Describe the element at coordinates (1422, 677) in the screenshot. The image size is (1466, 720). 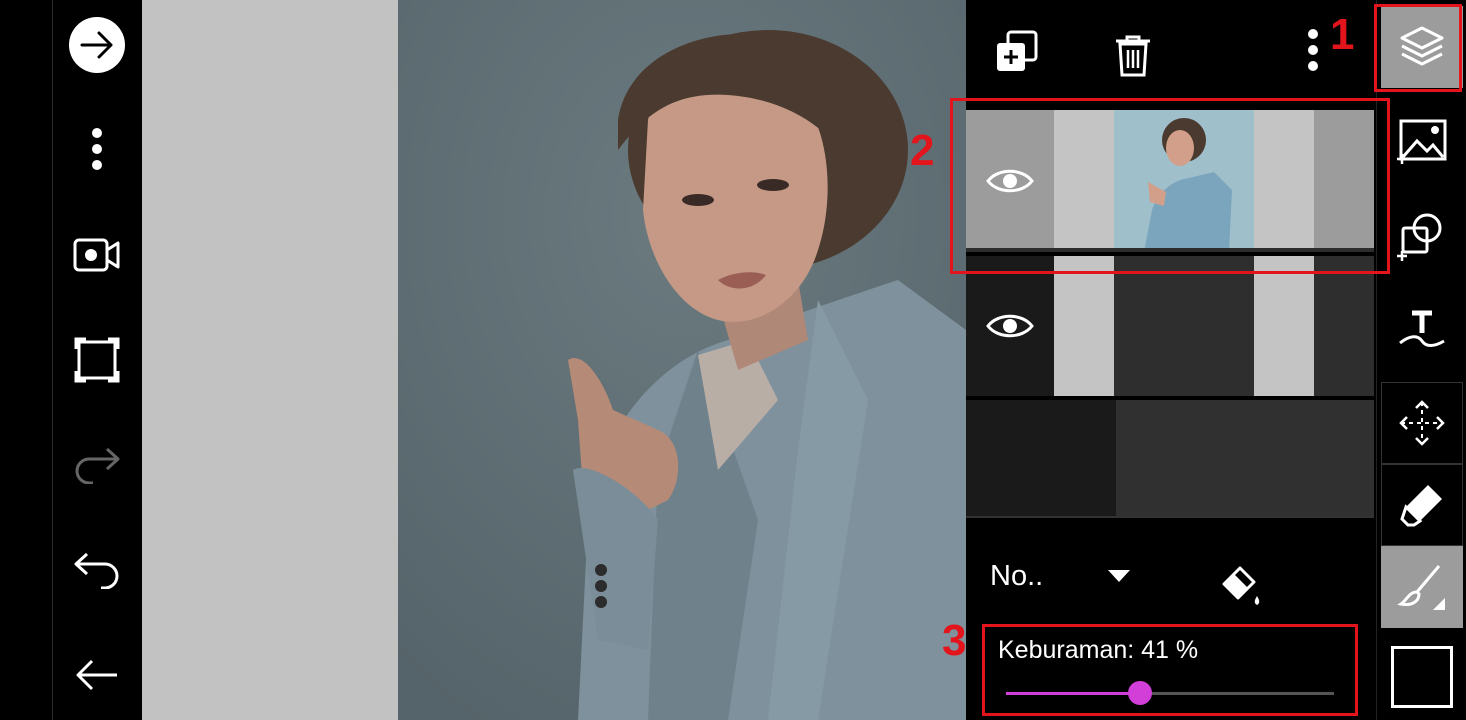
I see `color-swatch` at that location.